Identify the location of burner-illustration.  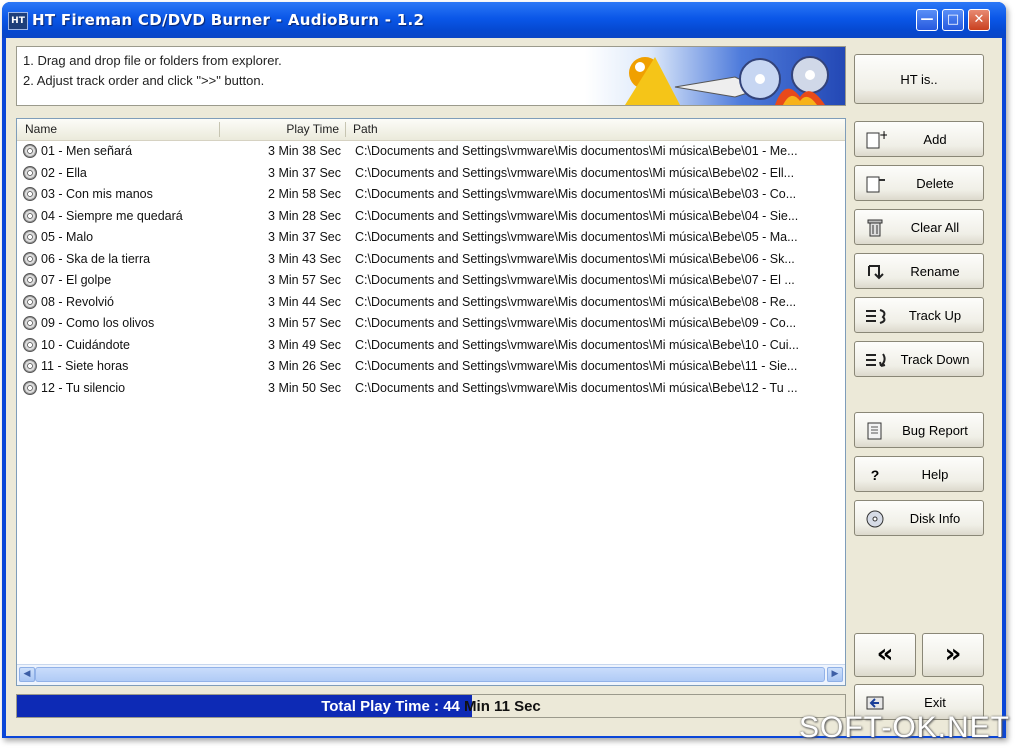
(727, 80).